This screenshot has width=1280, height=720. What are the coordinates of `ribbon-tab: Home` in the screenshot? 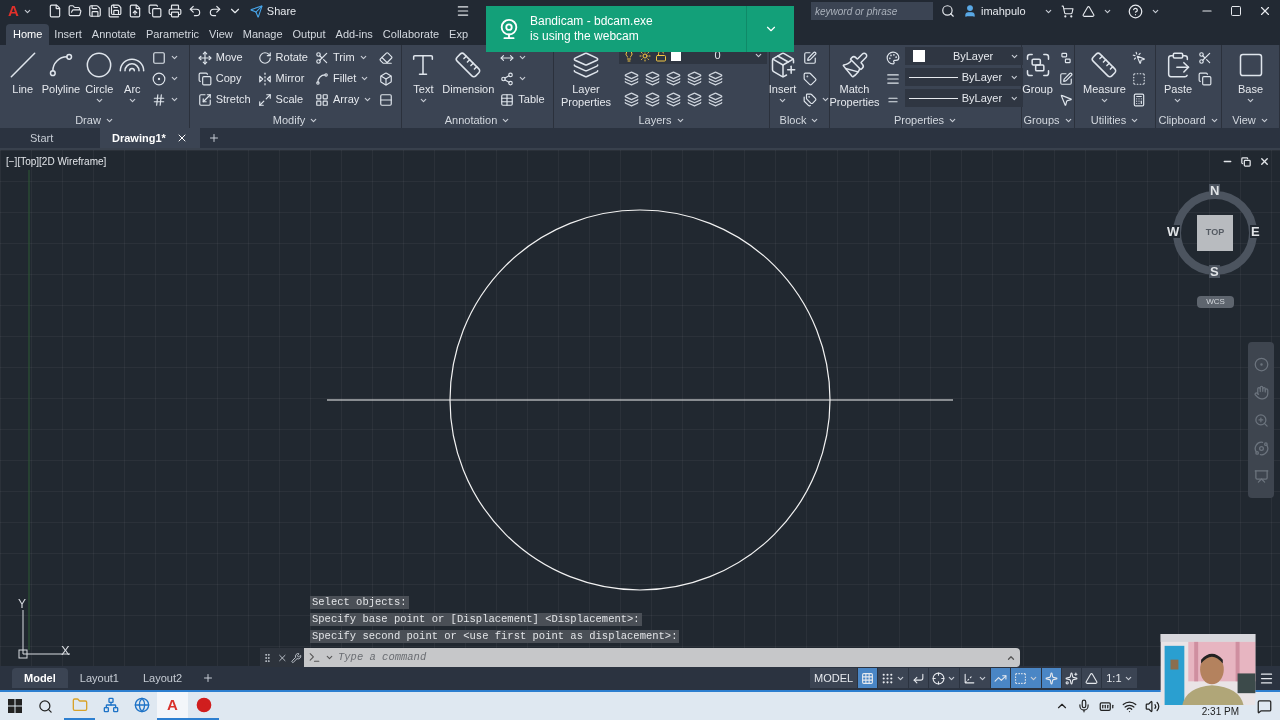 It's located at (28, 34).